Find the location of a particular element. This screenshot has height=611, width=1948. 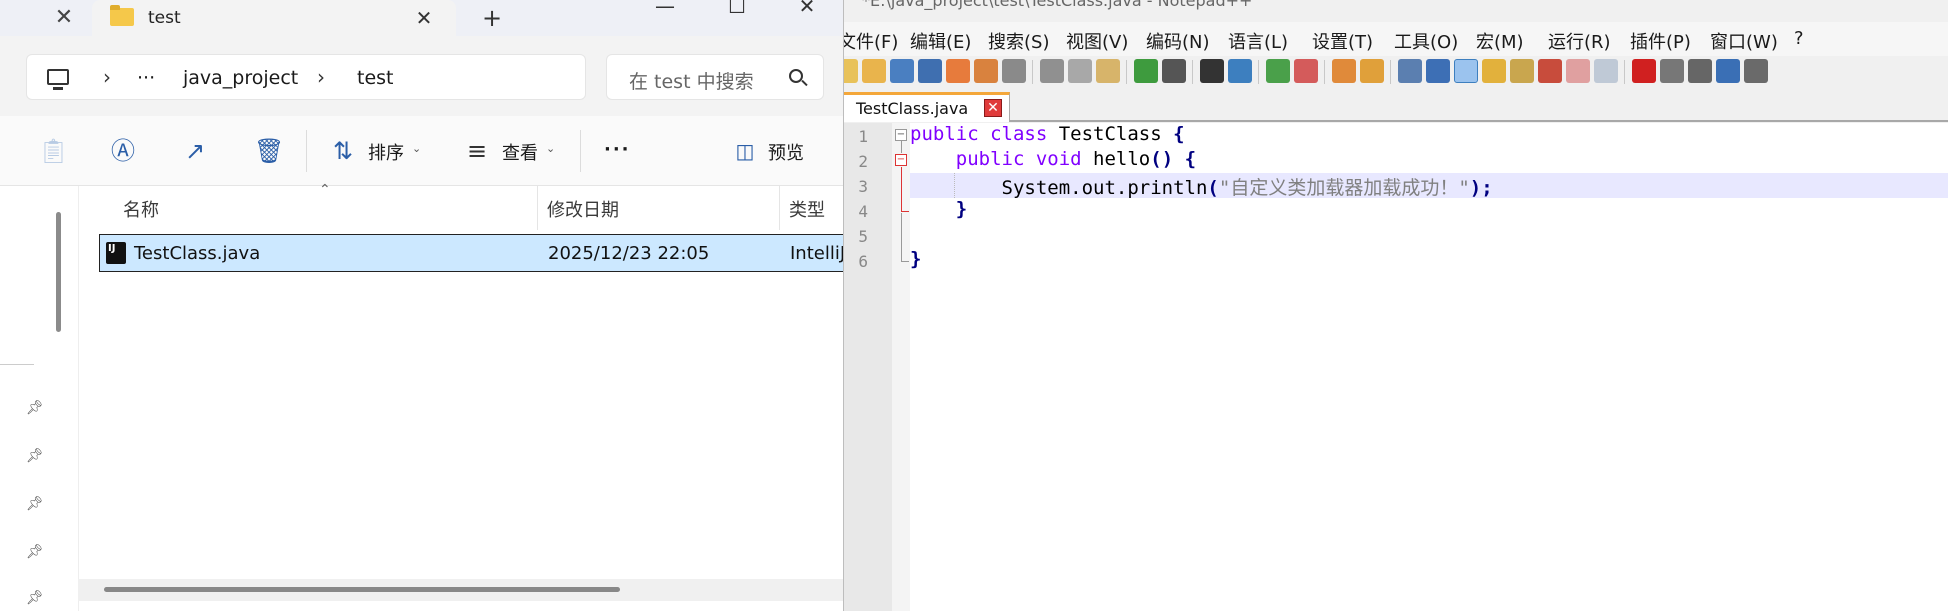

indent-guide-icon is located at coordinates (1466, 71).